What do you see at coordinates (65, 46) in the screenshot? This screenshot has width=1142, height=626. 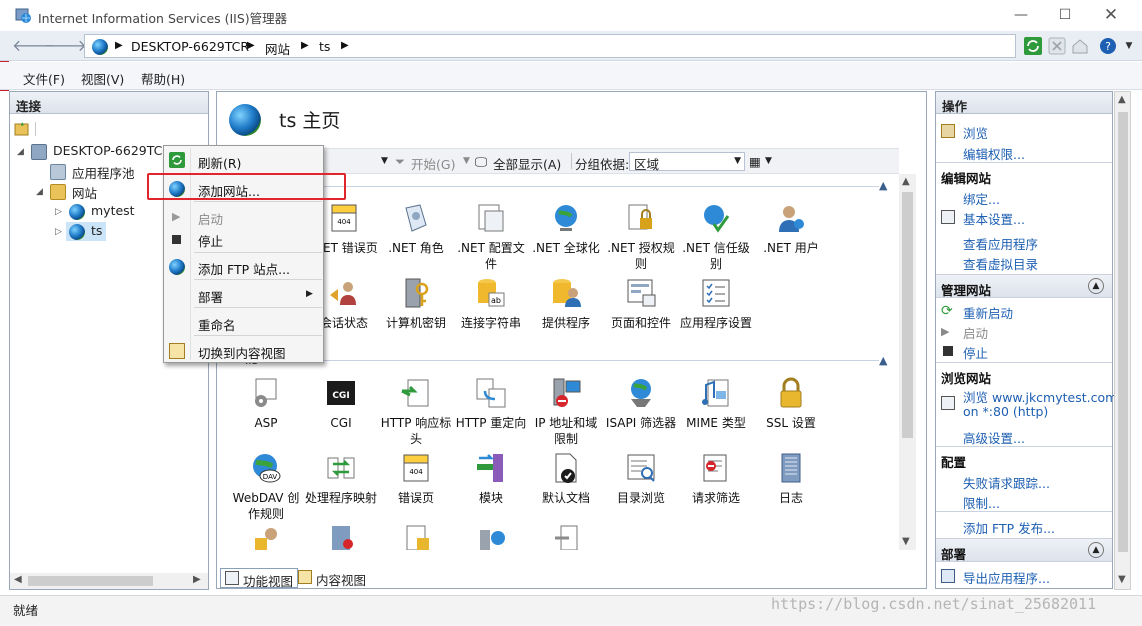 I see `forward-arrow-icon: 🡒` at bounding box center [65, 46].